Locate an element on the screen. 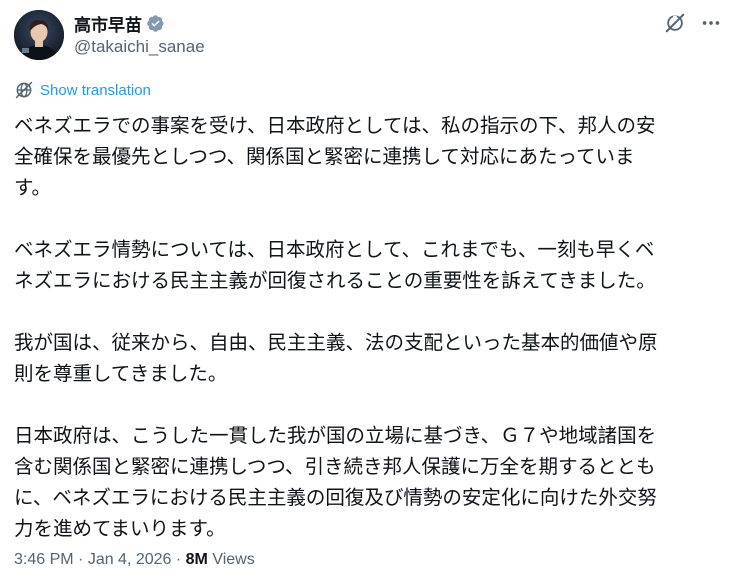 This screenshot has height=587, width=736. views-label: Views is located at coordinates (233, 559).